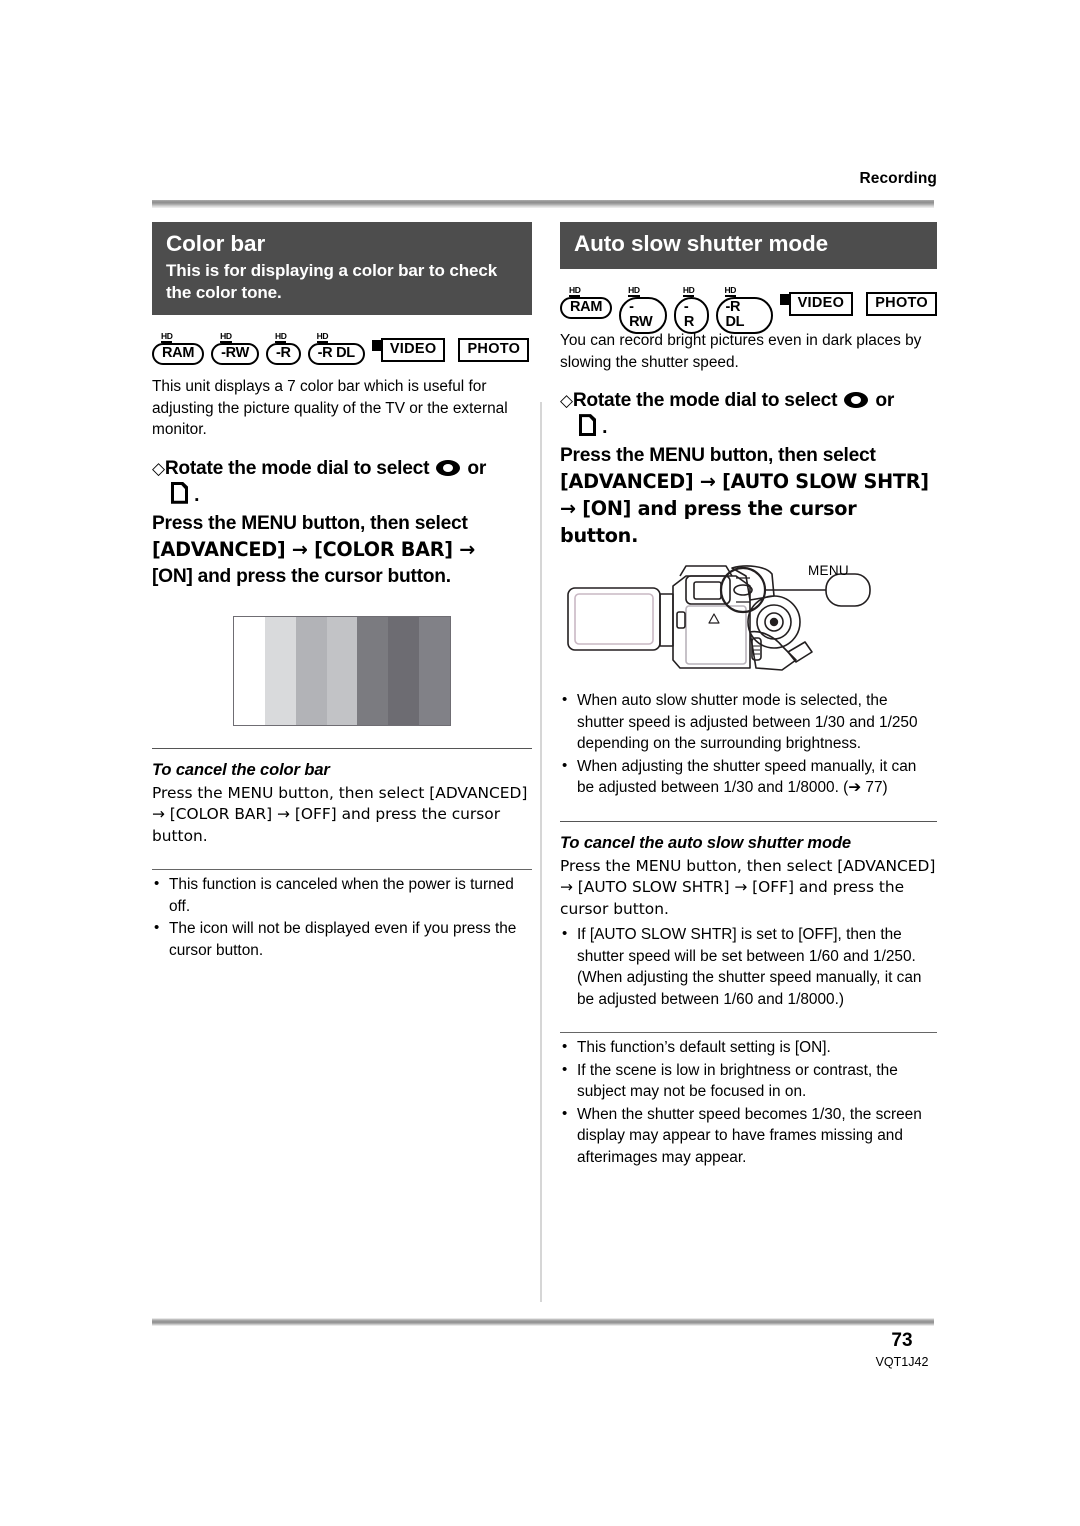  I want to click on color-bar-graphic, so click(342, 670).